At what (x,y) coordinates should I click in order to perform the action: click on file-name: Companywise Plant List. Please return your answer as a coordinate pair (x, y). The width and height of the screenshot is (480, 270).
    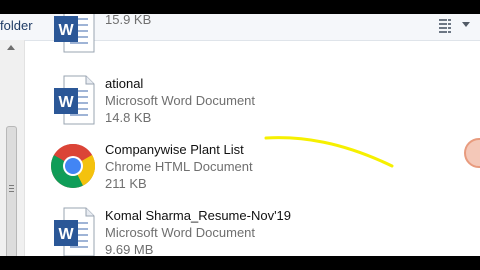
    Looking at the image, I should click on (174, 149).